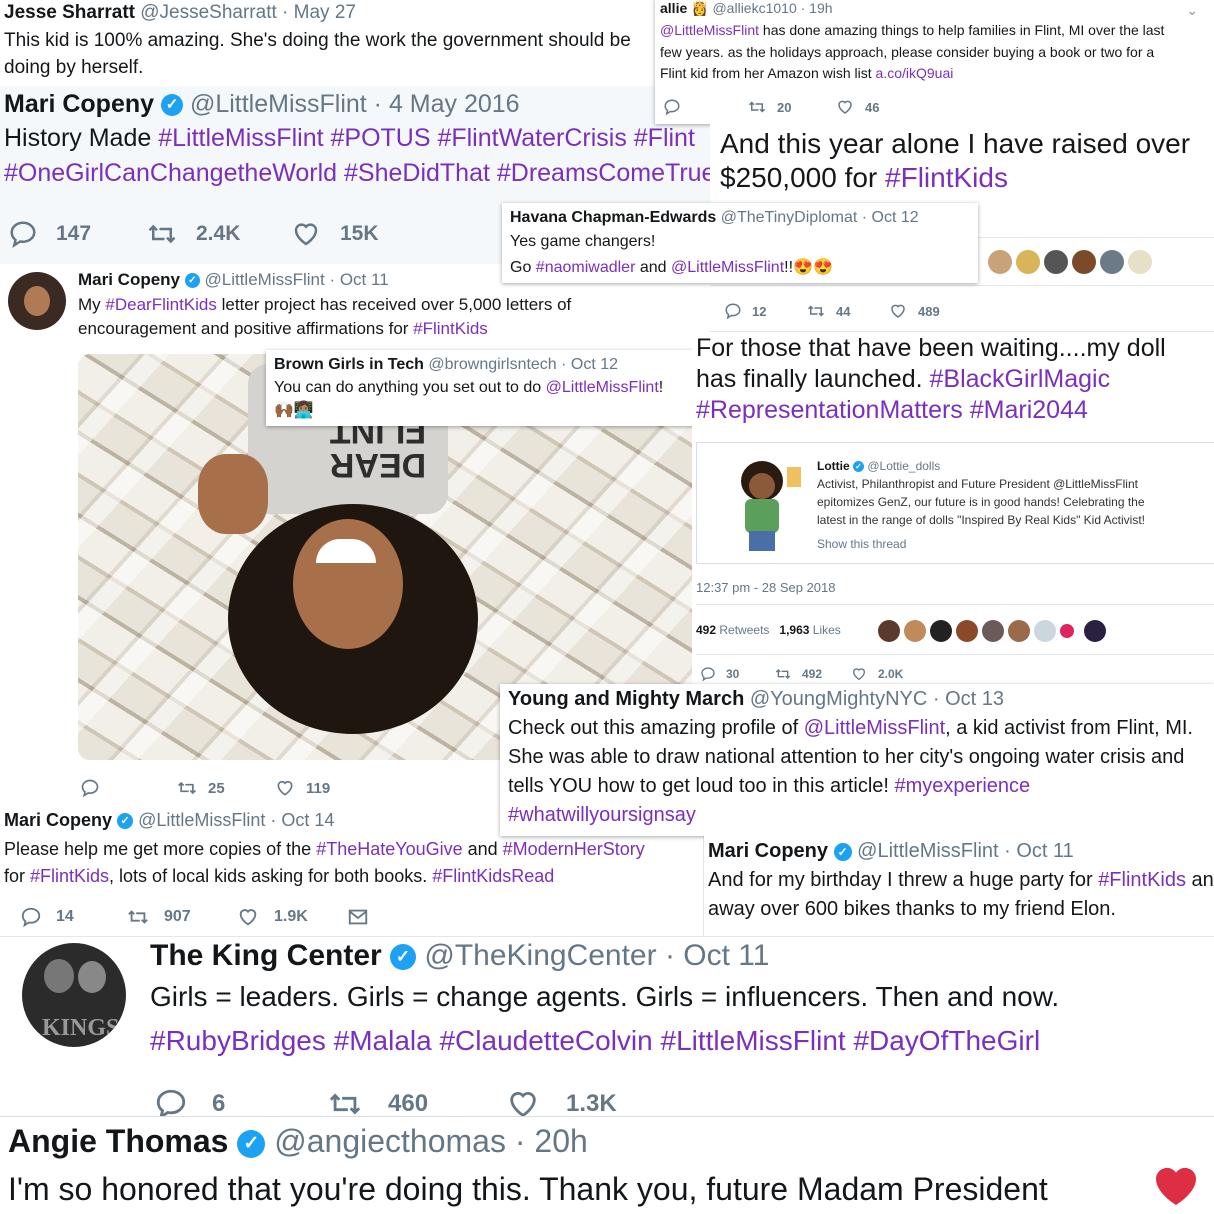 This screenshot has width=1214, height=1214. I want to click on hashtag-link: #BlackGirlMagic, so click(1019, 379).